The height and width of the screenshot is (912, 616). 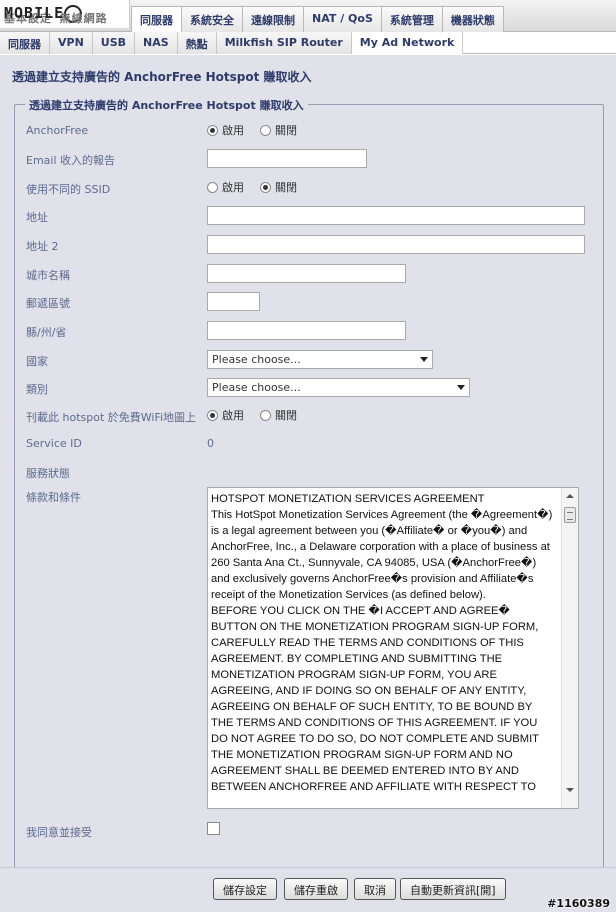 What do you see at coordinates (54, 443) in the screenshot?
I see `service-id-label: Service ID` at bounding box center [54, 443].